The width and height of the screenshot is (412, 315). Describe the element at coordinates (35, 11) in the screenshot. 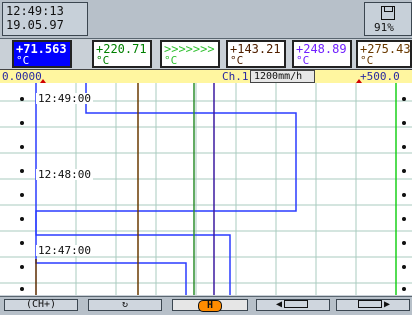

I see `clock-time: 12:49:13` at that location.